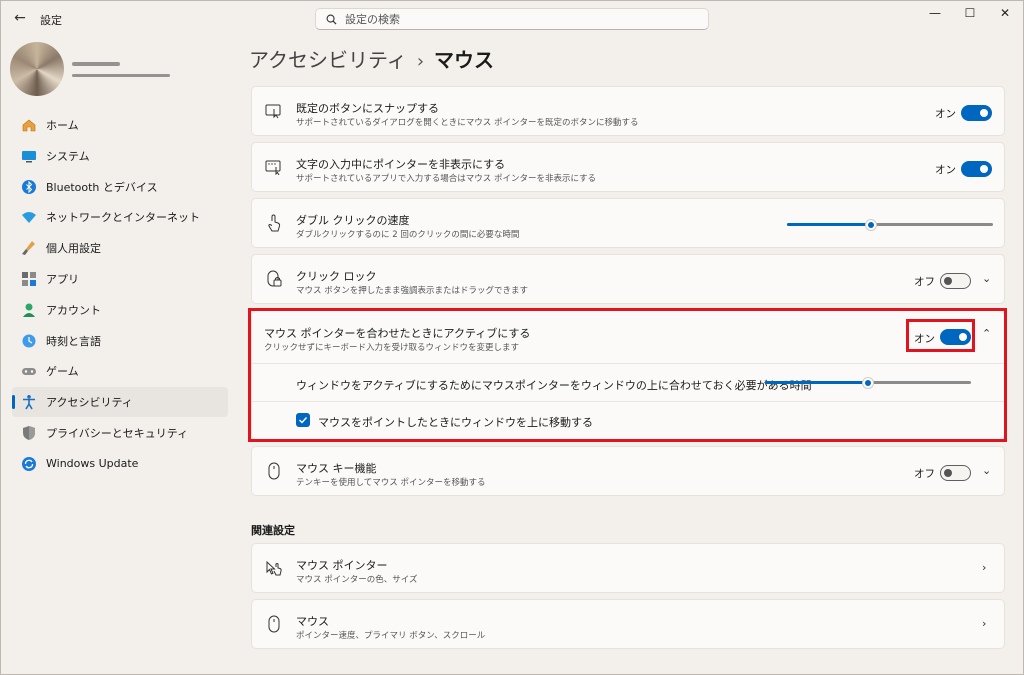 The width and height of the screenshot is (1024, 675). I want to click on app-title: 設定, so click(51, 20).